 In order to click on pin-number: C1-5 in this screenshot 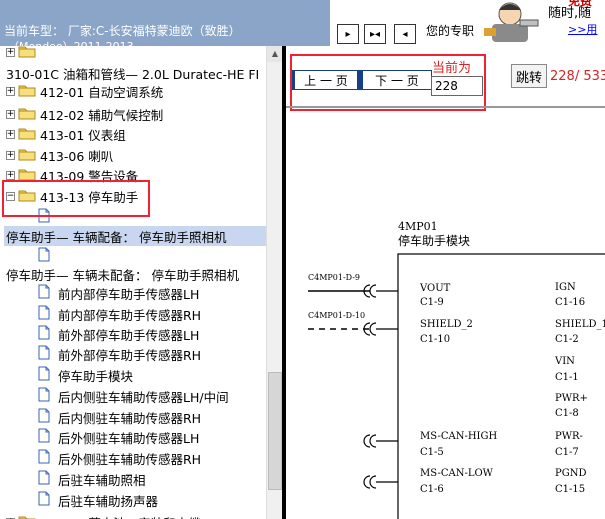, I will do `click(432, 452)`.